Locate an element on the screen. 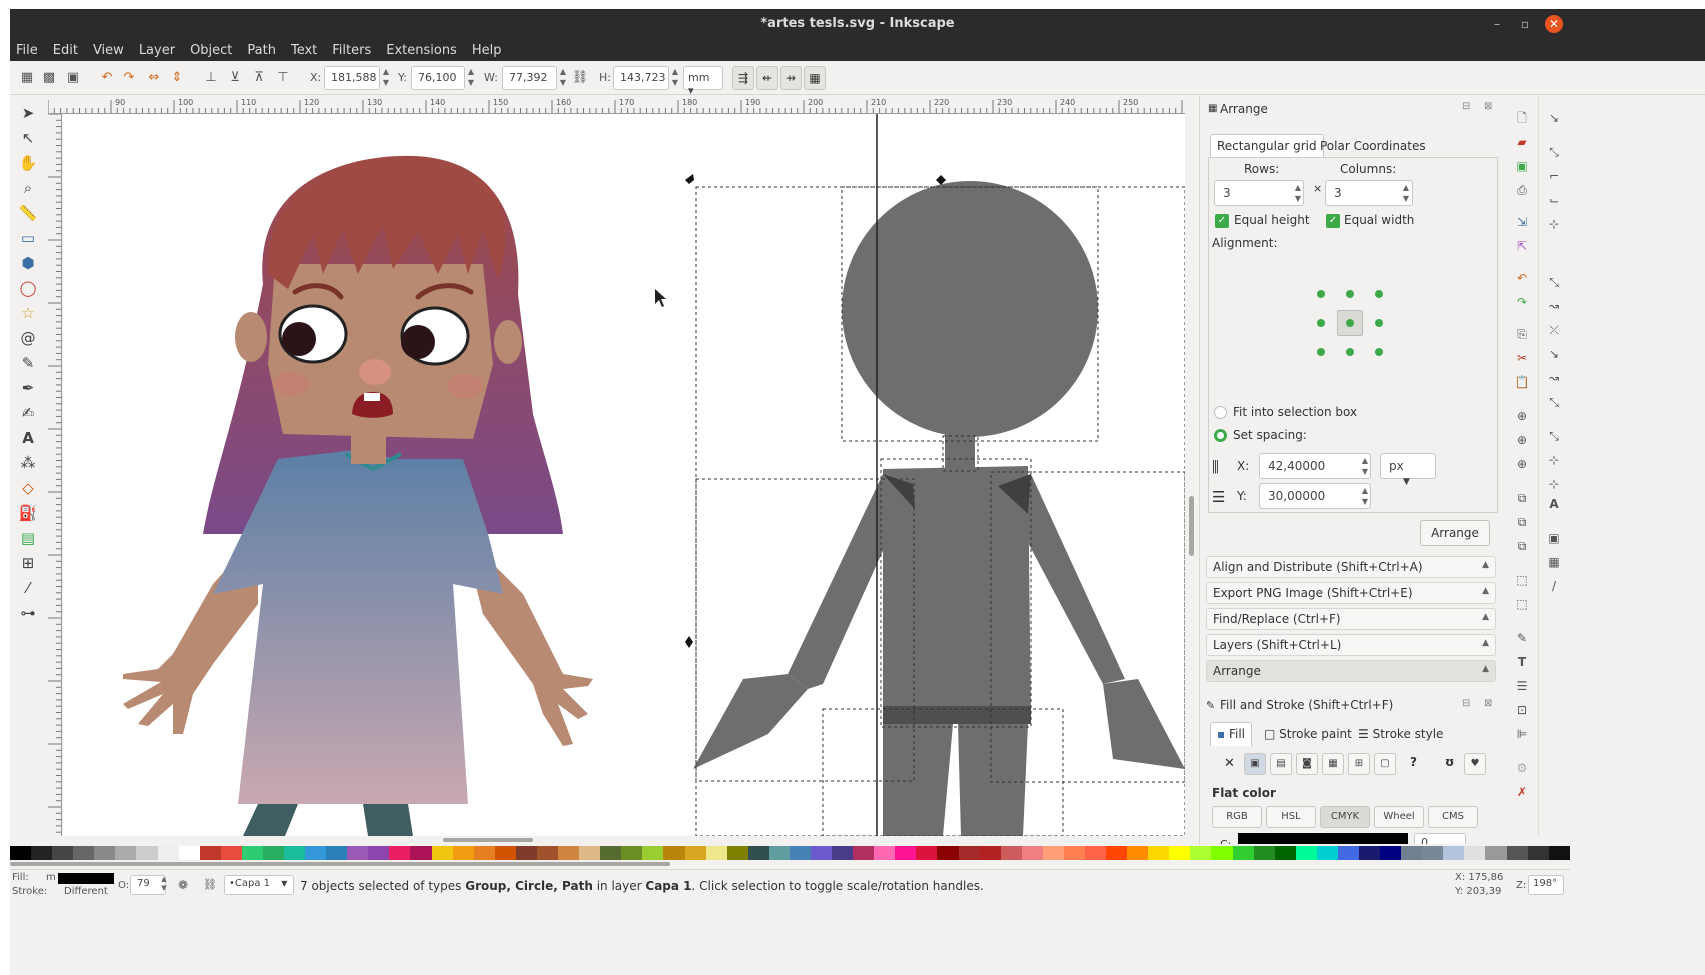 Image resolution: width=1705 pixels, height=975 pixels. print-icon: ⎙ is located at coordinates (1522, 190).